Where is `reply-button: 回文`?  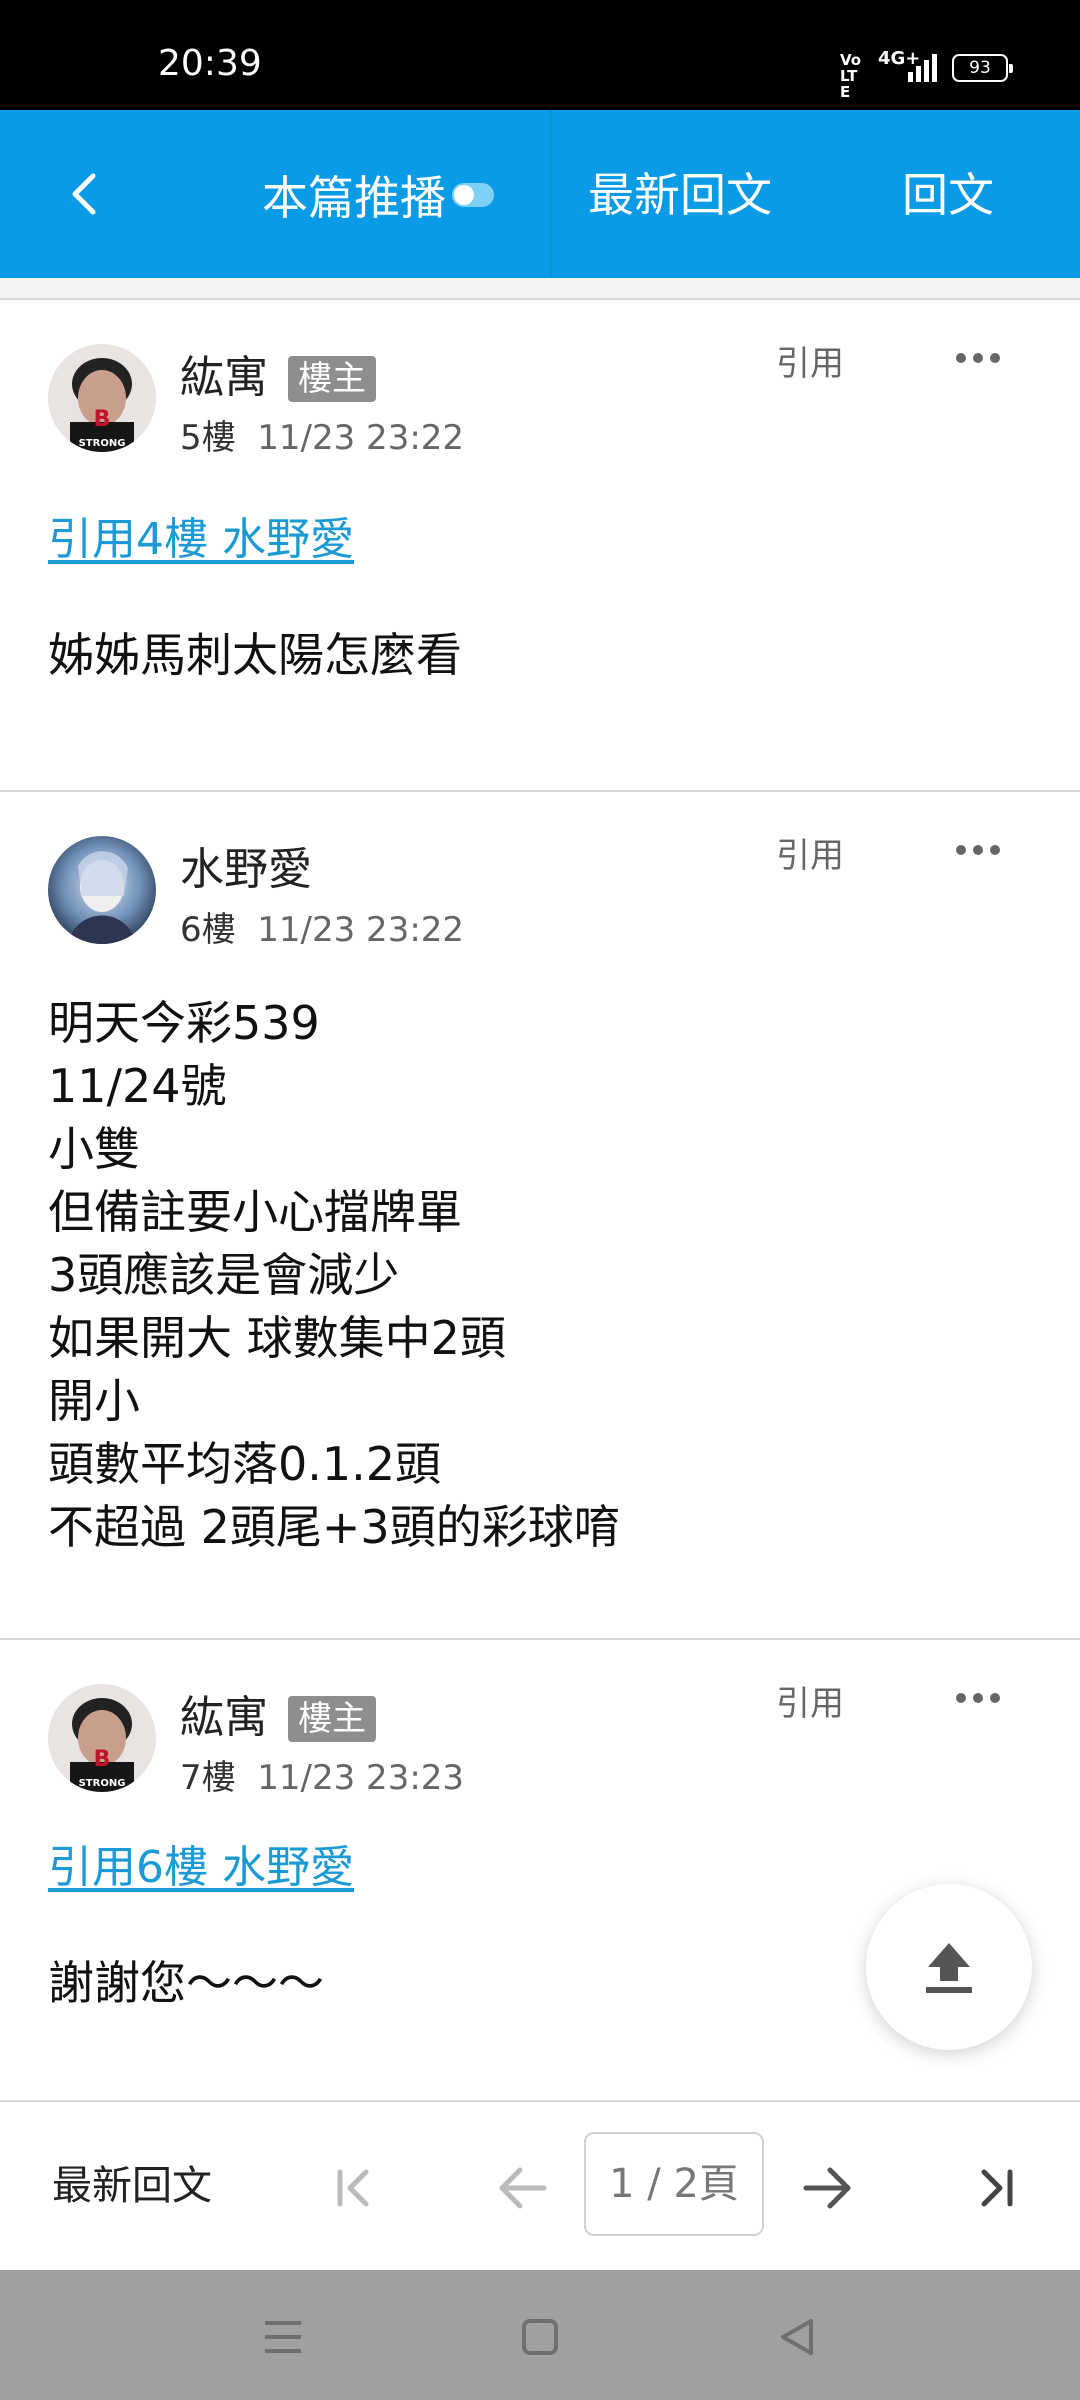
reply-button: 回文 is located at coordinates (948, 195).